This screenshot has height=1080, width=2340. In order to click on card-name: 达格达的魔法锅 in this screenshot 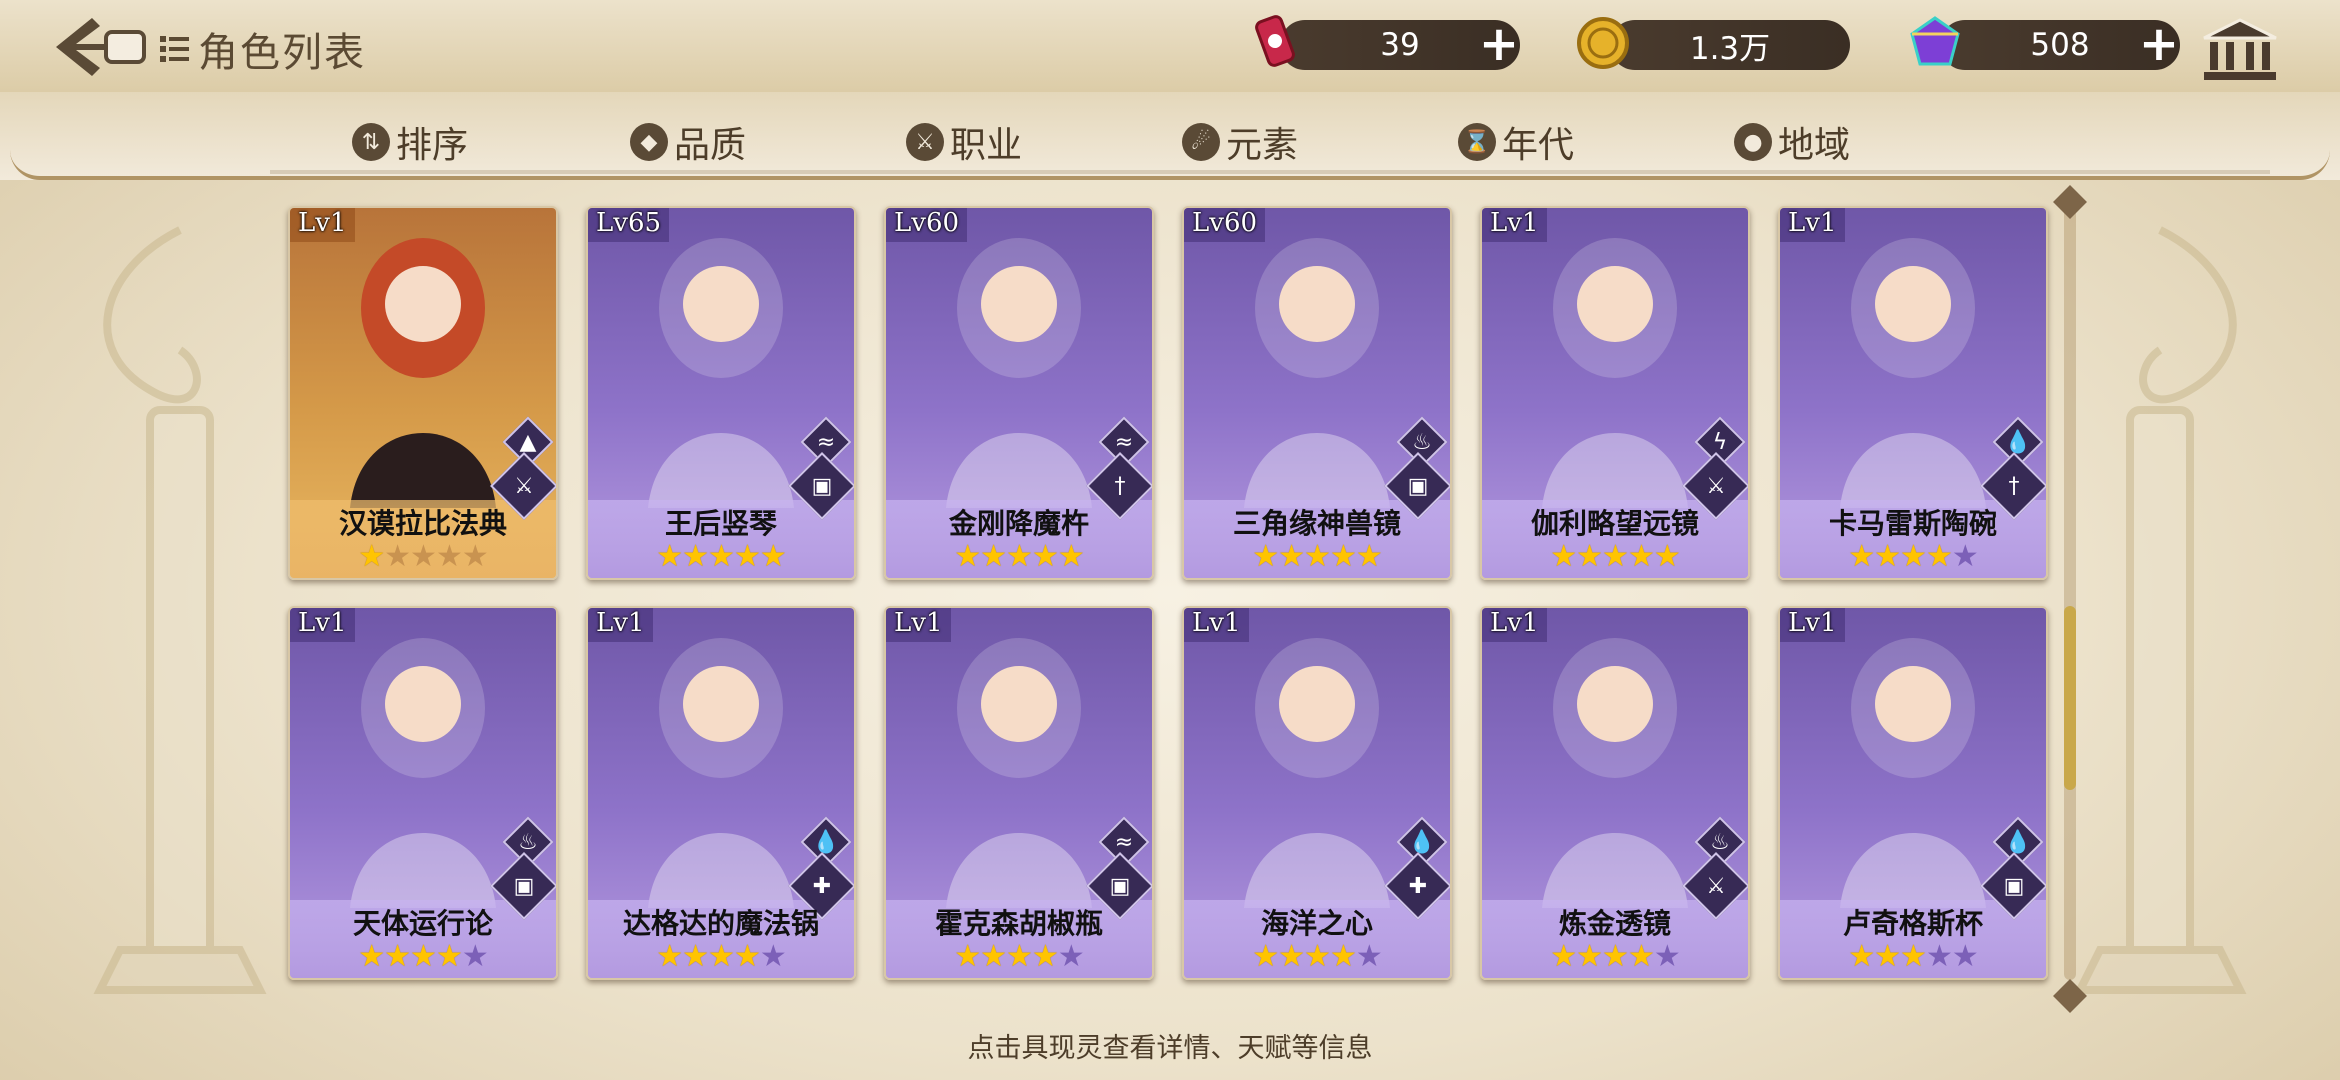, I will do `click(720, 923)`.